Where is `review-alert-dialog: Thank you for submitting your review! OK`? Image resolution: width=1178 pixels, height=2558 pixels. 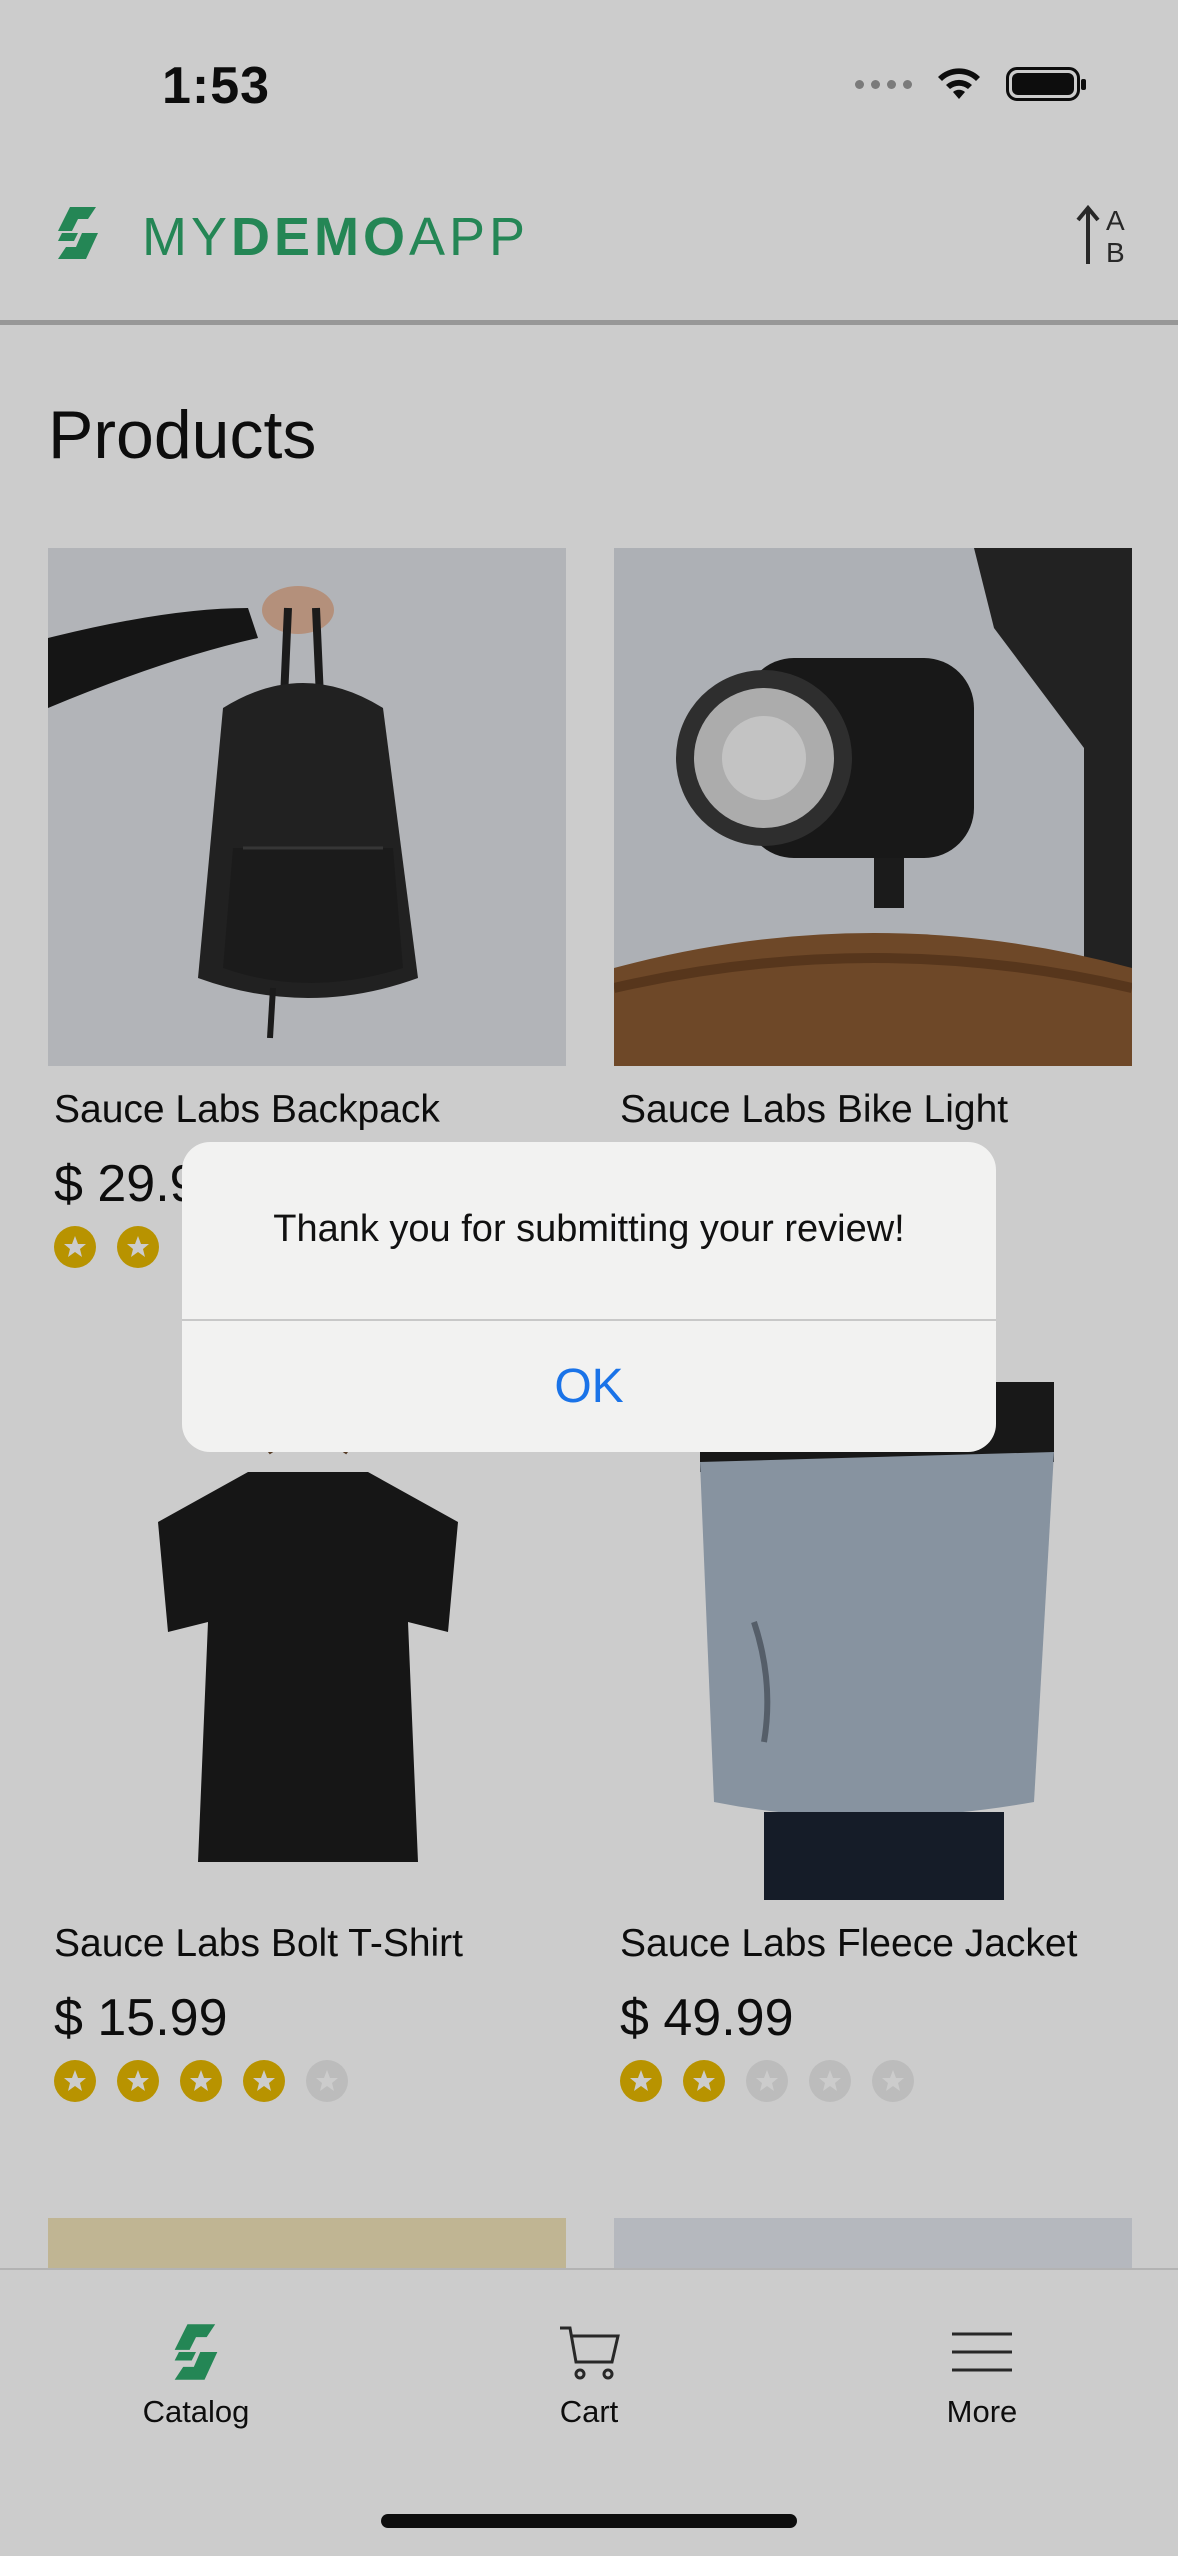
review-alert-dialog: Thank you for submitting your review! OK is located at coordinates (589, 1297).